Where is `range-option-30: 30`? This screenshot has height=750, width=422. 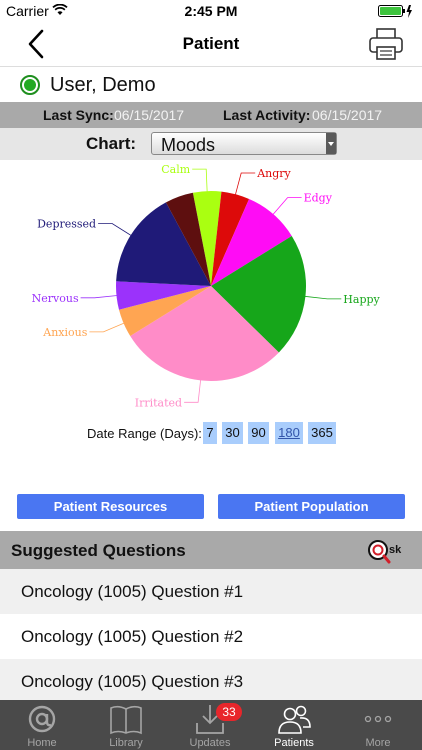
range-option-30: 30 is located at coordinates (232, 433).